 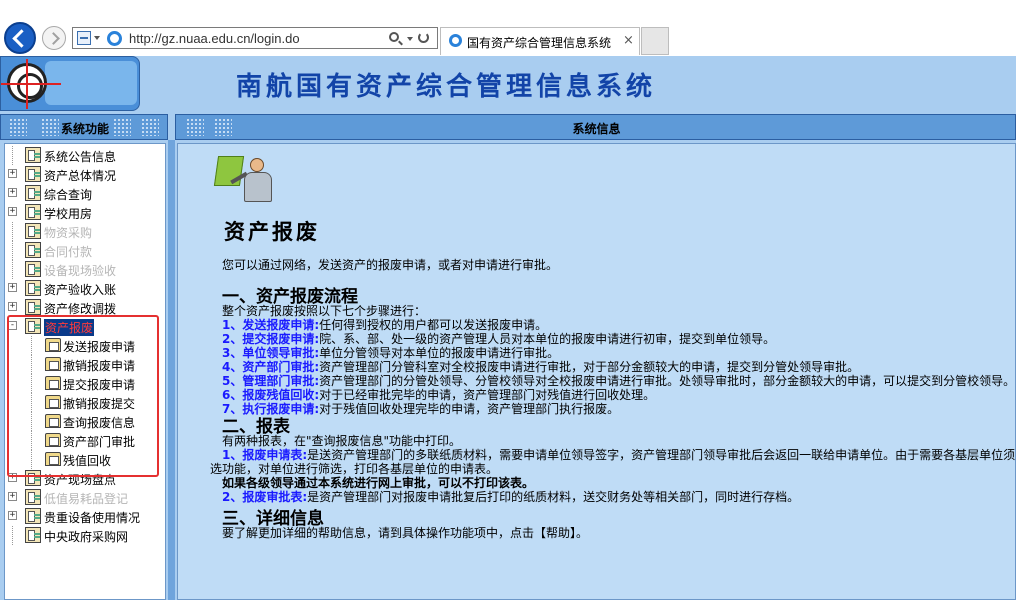 I want to click on tree-item-label: 系统公告信息, so click(x=80, y=156).